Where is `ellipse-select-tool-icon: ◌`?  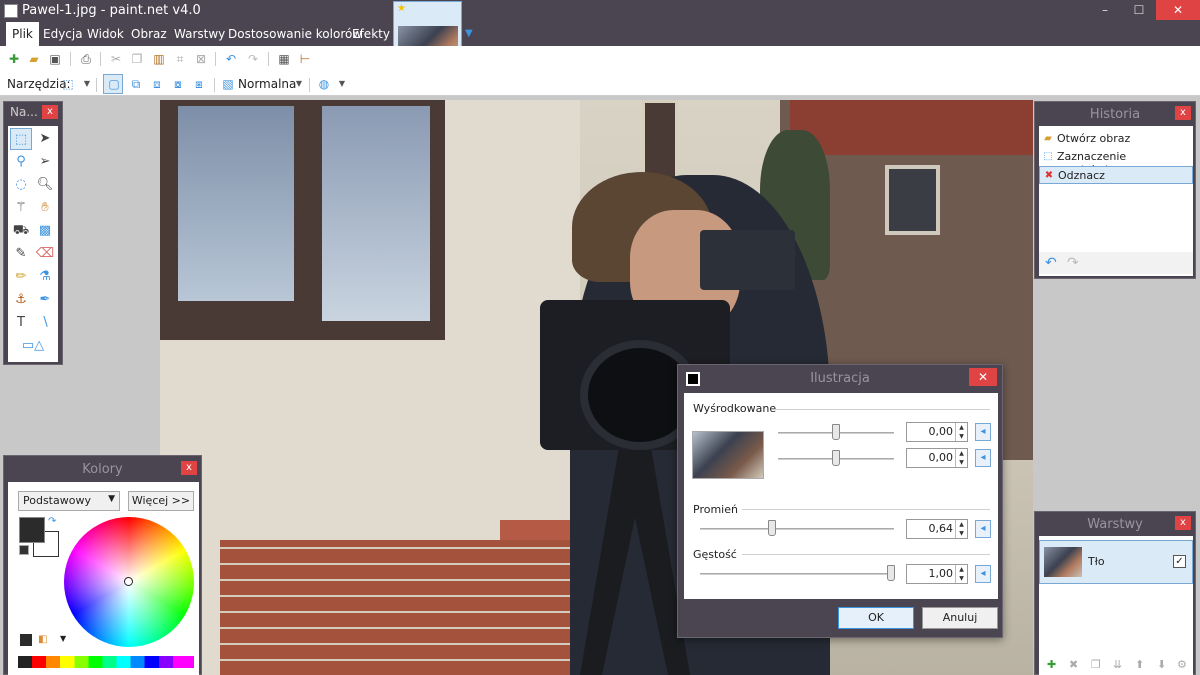 ellipse-select-tool-icon: ◌ is located at coordinates (21, 185).